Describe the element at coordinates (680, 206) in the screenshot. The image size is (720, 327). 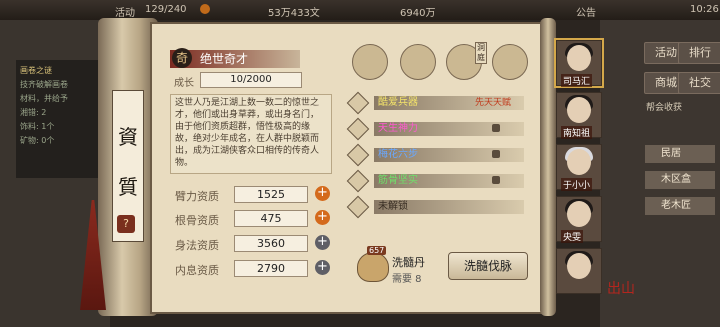
I see `list-item-carpenter: 老木匠` at that location.